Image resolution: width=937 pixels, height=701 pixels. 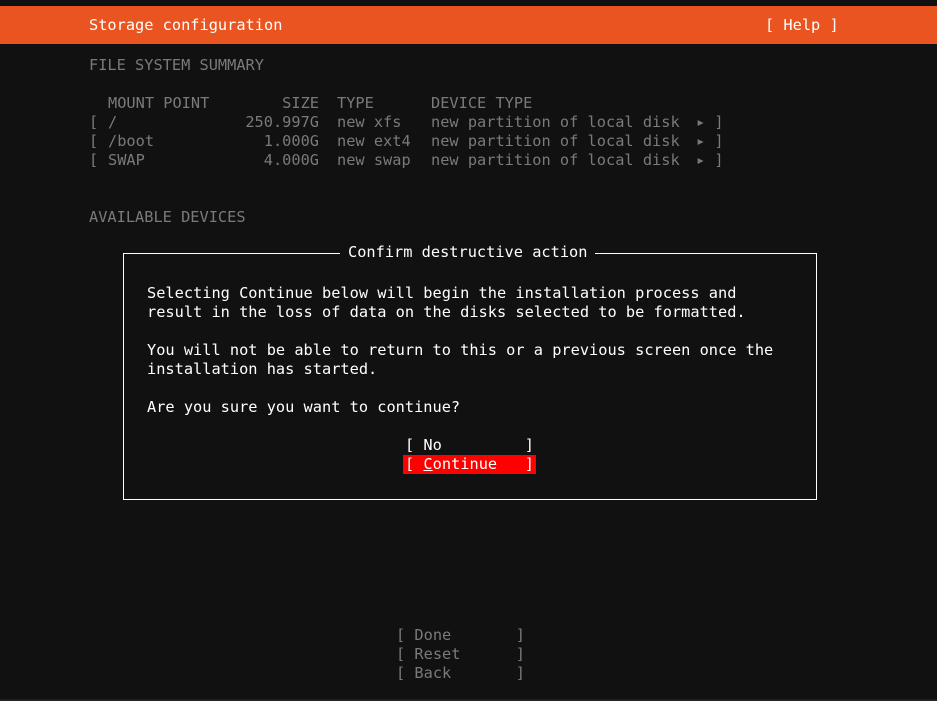 What do you see at coordinates (369, 122) in the screenshot?
I see `row-type: new xfs` at bounding box center [369, 122].